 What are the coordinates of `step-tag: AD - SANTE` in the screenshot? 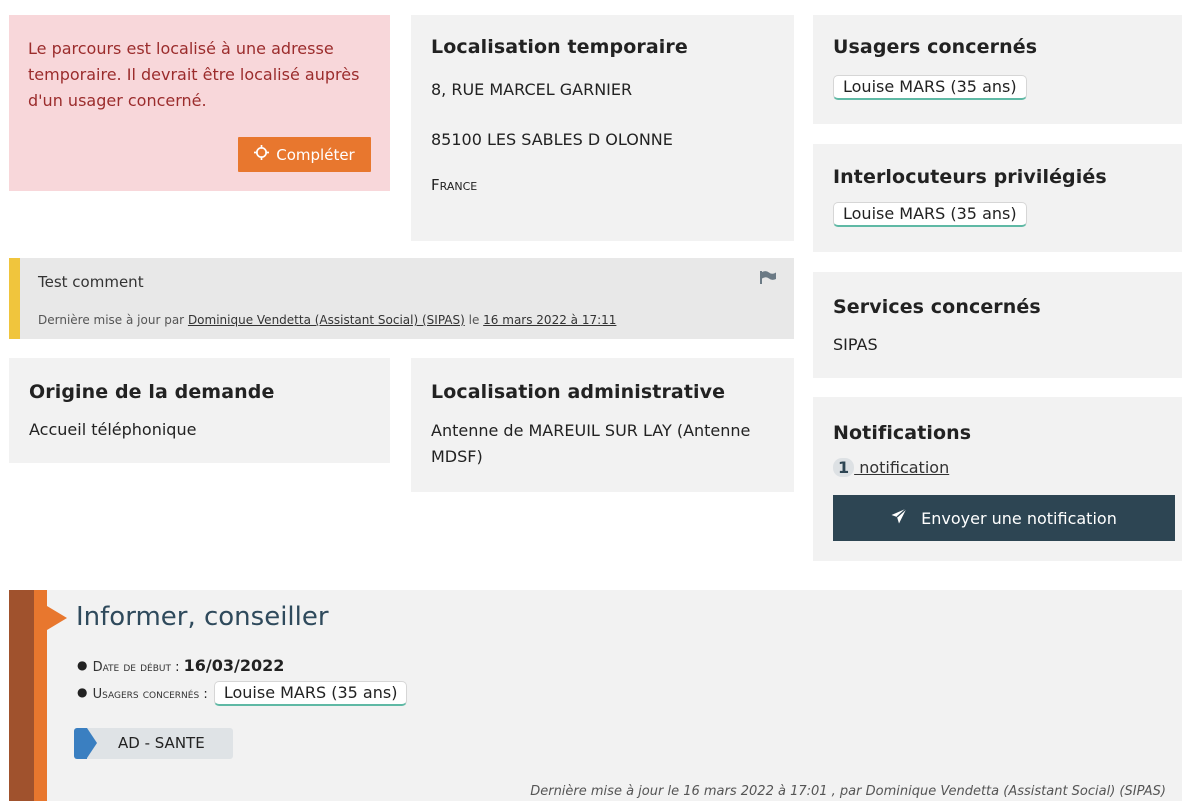 It's located at (153, 743).